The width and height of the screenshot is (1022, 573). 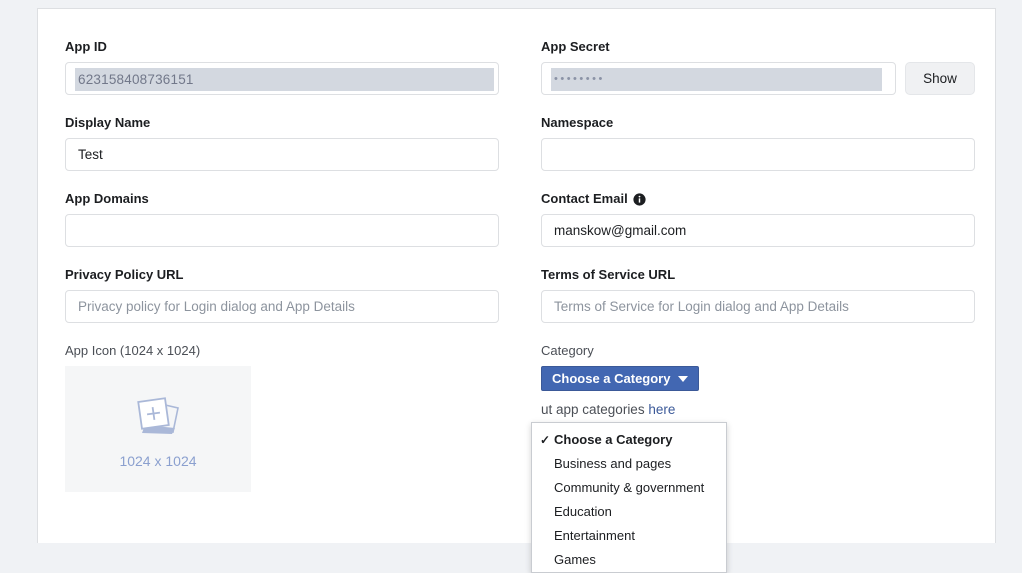 I want to click on app-id-label: App ID, so click(x=86, y=46).